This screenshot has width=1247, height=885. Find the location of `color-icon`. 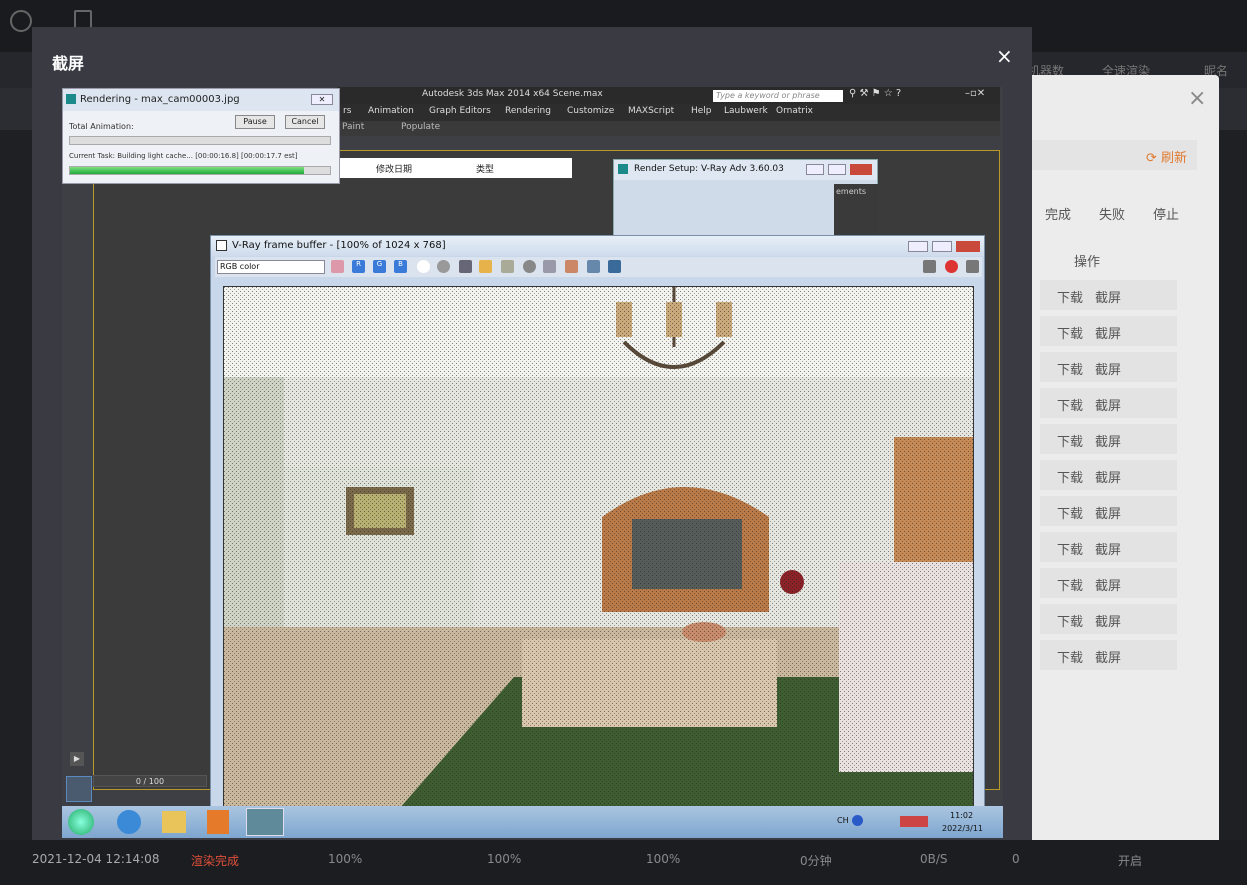

color-icon is located at coordinates (337, 266).